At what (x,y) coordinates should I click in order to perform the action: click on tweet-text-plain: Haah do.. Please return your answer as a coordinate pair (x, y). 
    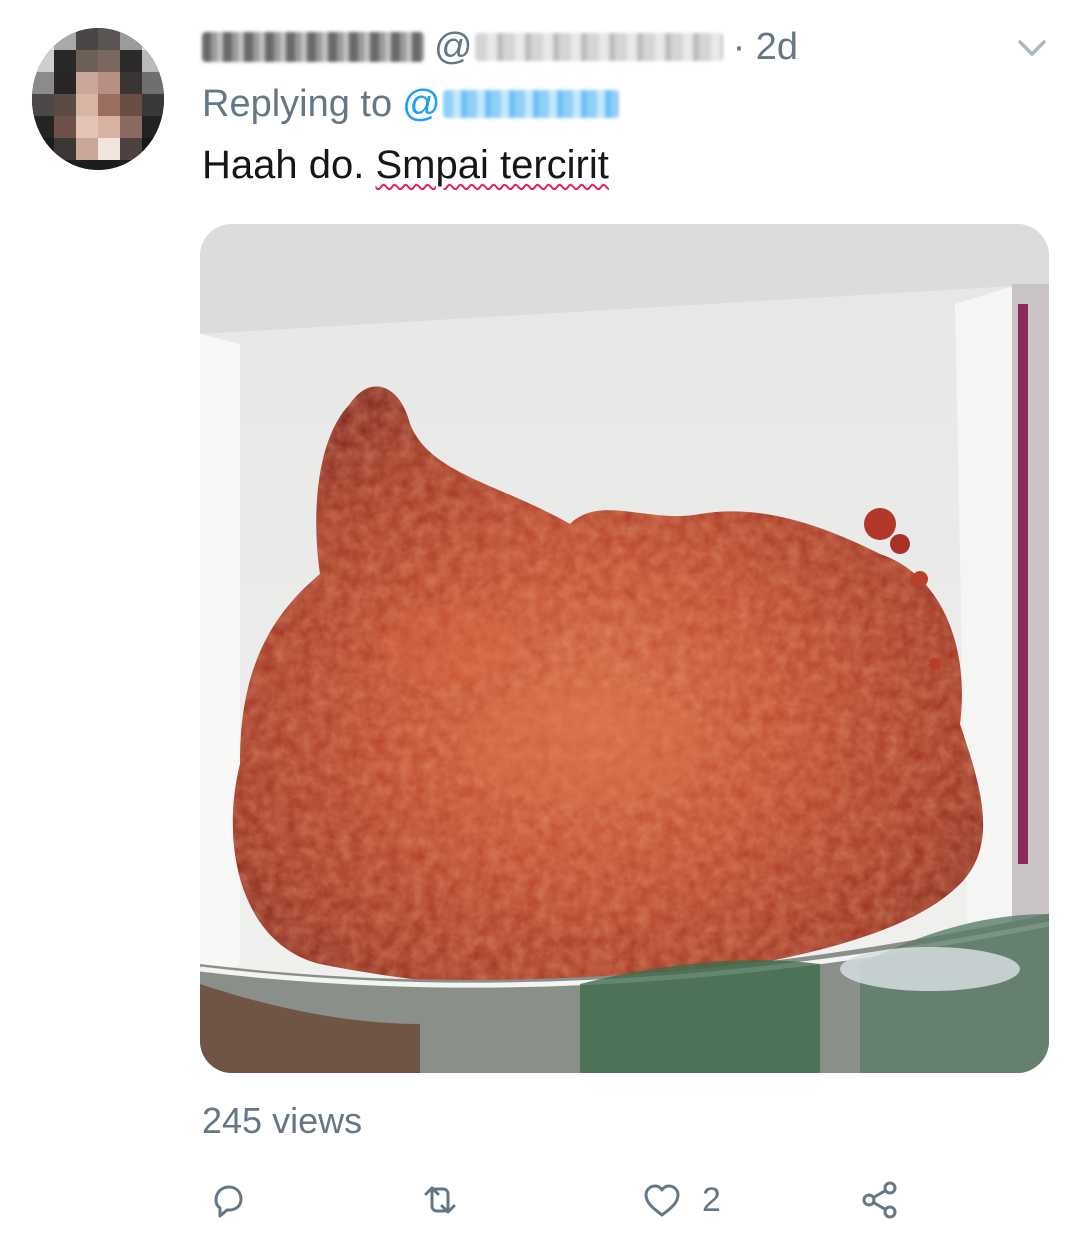
    Looking at the image, I should click on (289, 164).